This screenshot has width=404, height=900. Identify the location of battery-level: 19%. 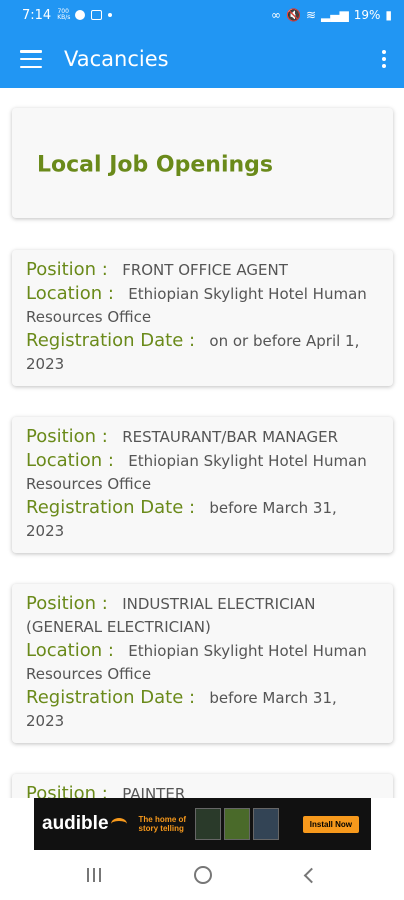
(367, 15).